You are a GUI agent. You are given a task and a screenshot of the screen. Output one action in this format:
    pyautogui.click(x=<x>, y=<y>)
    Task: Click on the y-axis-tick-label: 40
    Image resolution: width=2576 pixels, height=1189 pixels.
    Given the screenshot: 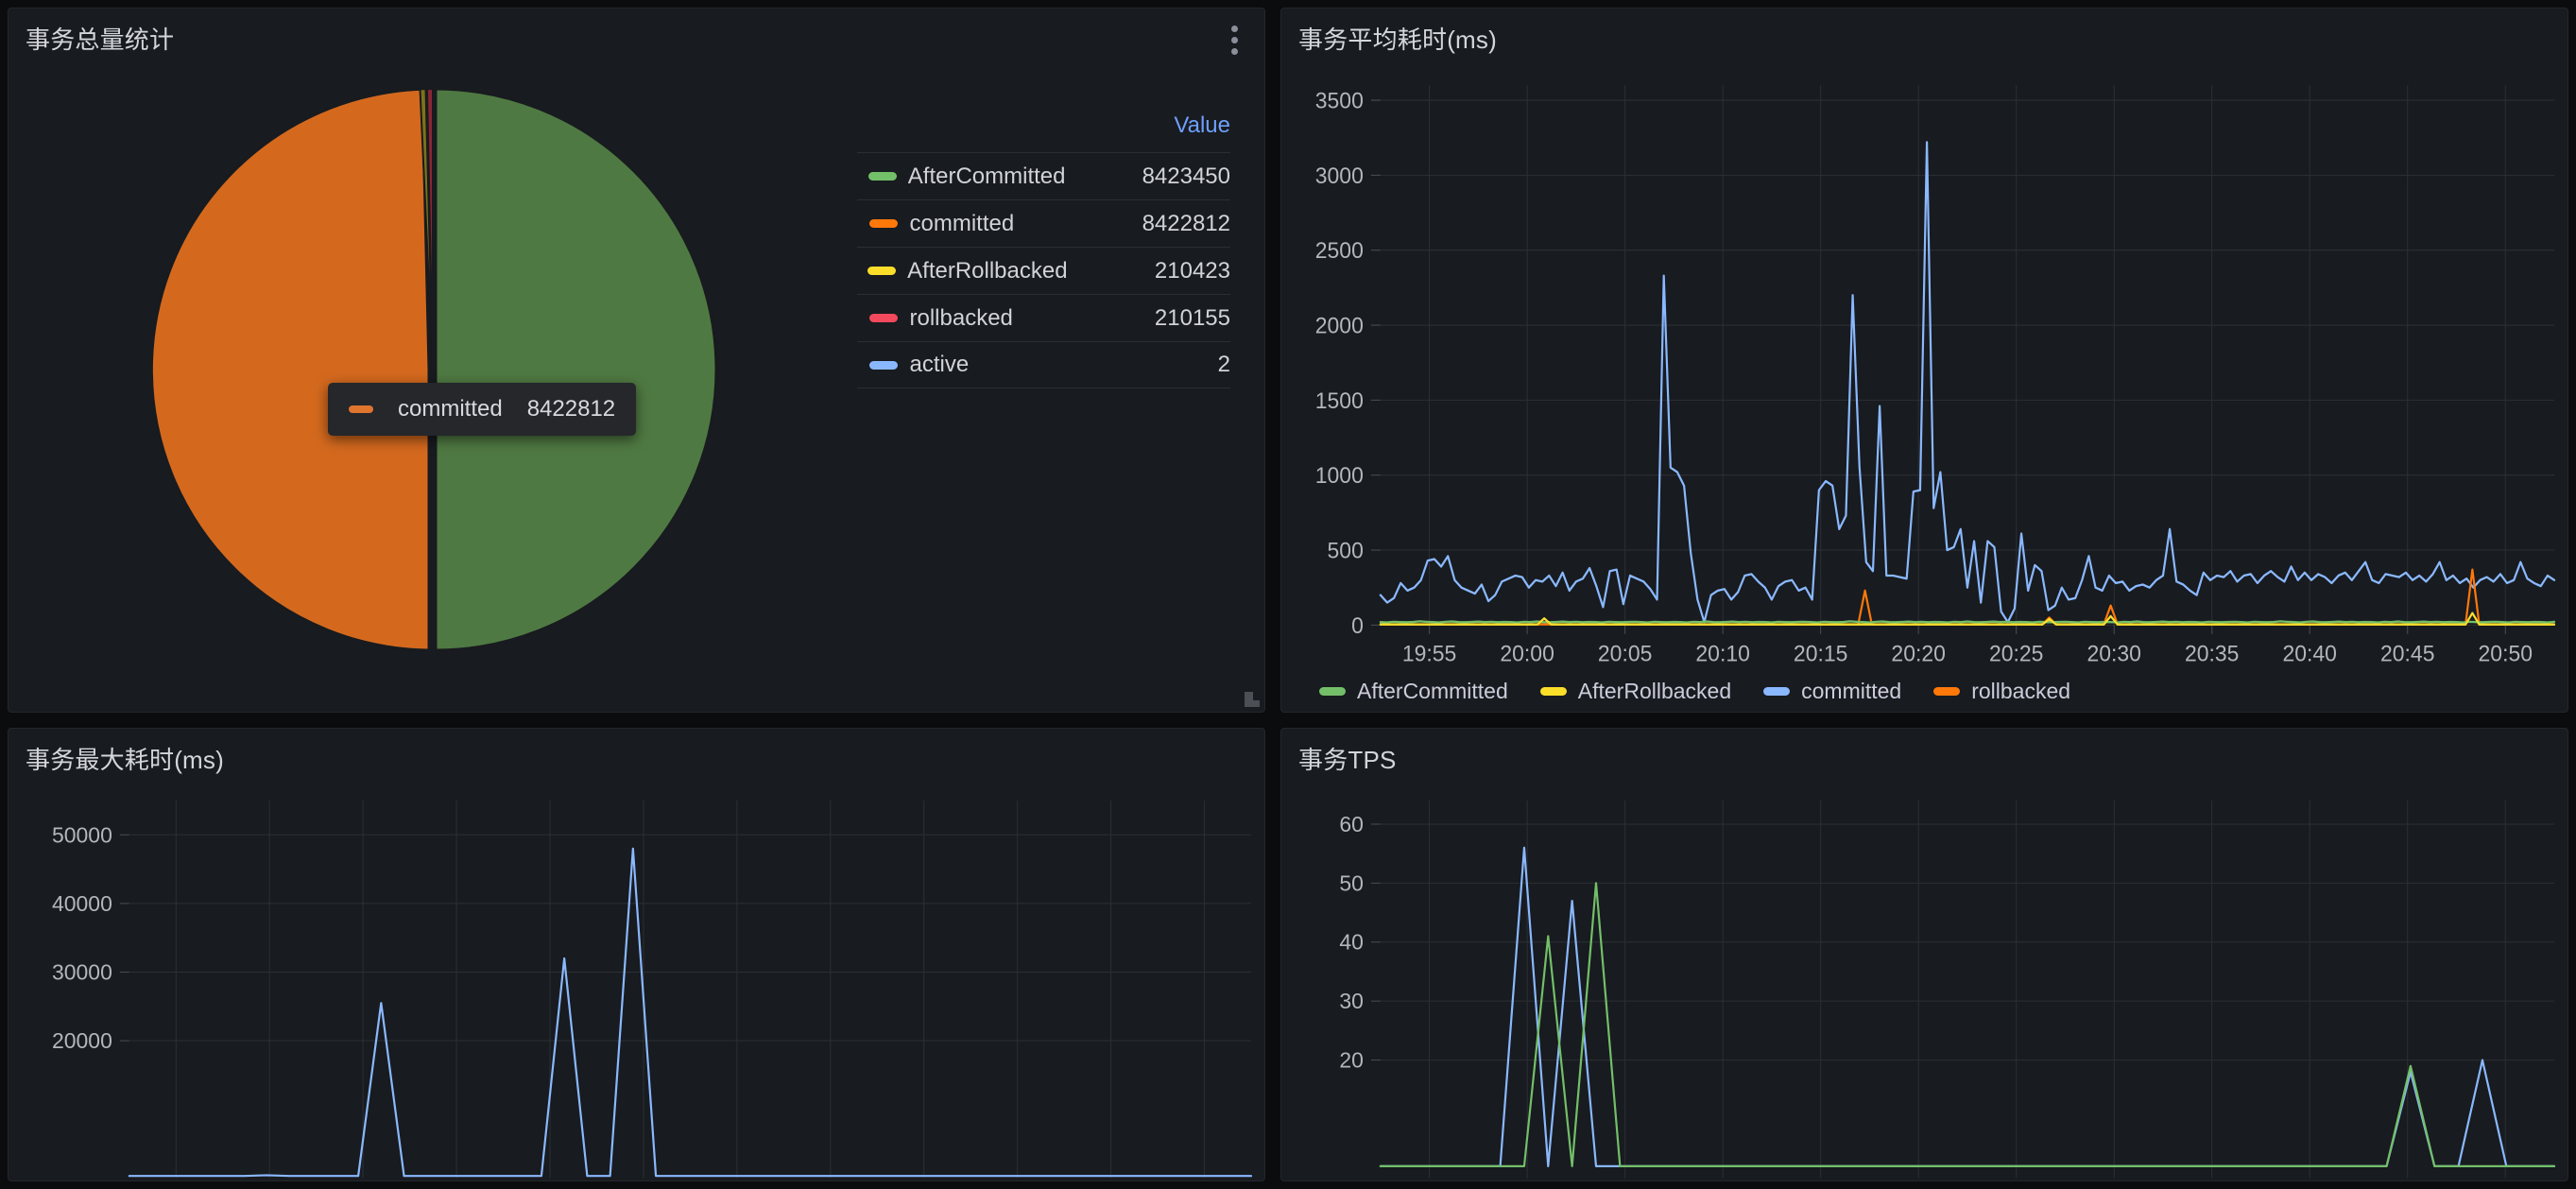 What is the action you would take?
    pyautogui.click(x=1351, y=943)
    